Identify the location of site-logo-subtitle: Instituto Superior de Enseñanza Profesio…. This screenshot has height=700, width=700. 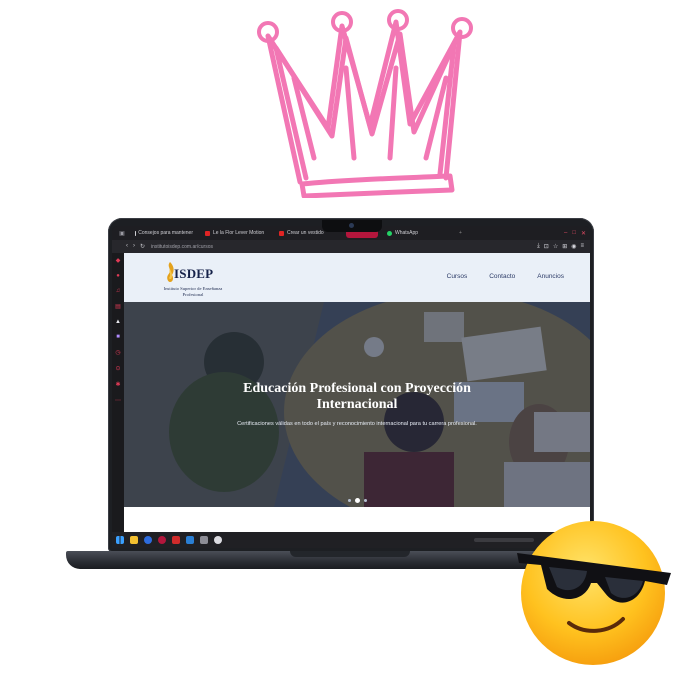
(193, 291).